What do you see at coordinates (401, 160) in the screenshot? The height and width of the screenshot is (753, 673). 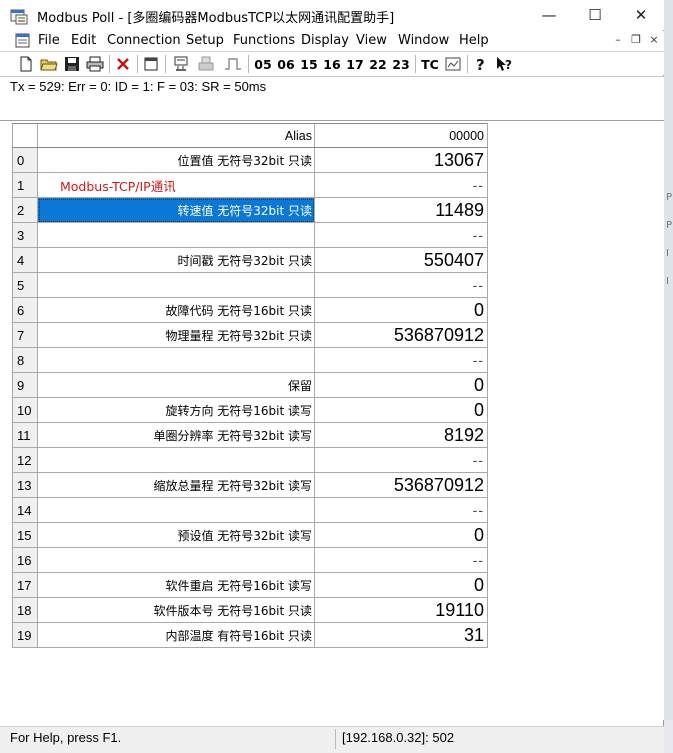 I see `register-value-cell: 13067` at bounding box center [401, 160].